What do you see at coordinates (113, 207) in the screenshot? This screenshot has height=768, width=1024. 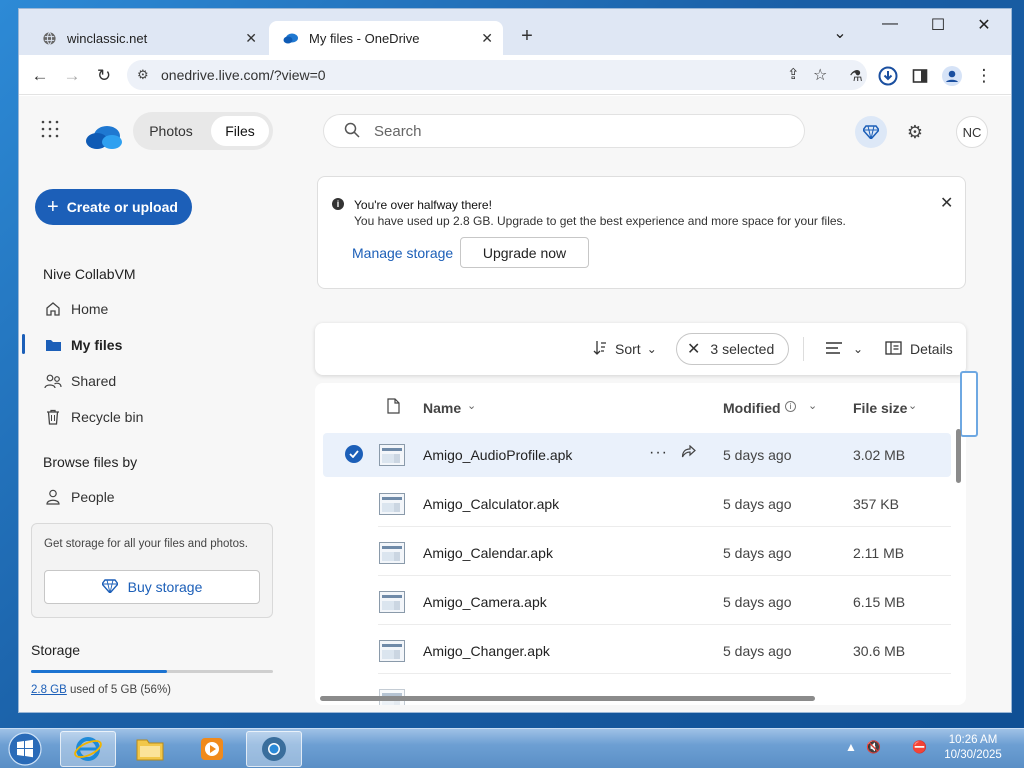 I see `create-or-upload-button: + Create or upload` at bounding box center [113, 207].